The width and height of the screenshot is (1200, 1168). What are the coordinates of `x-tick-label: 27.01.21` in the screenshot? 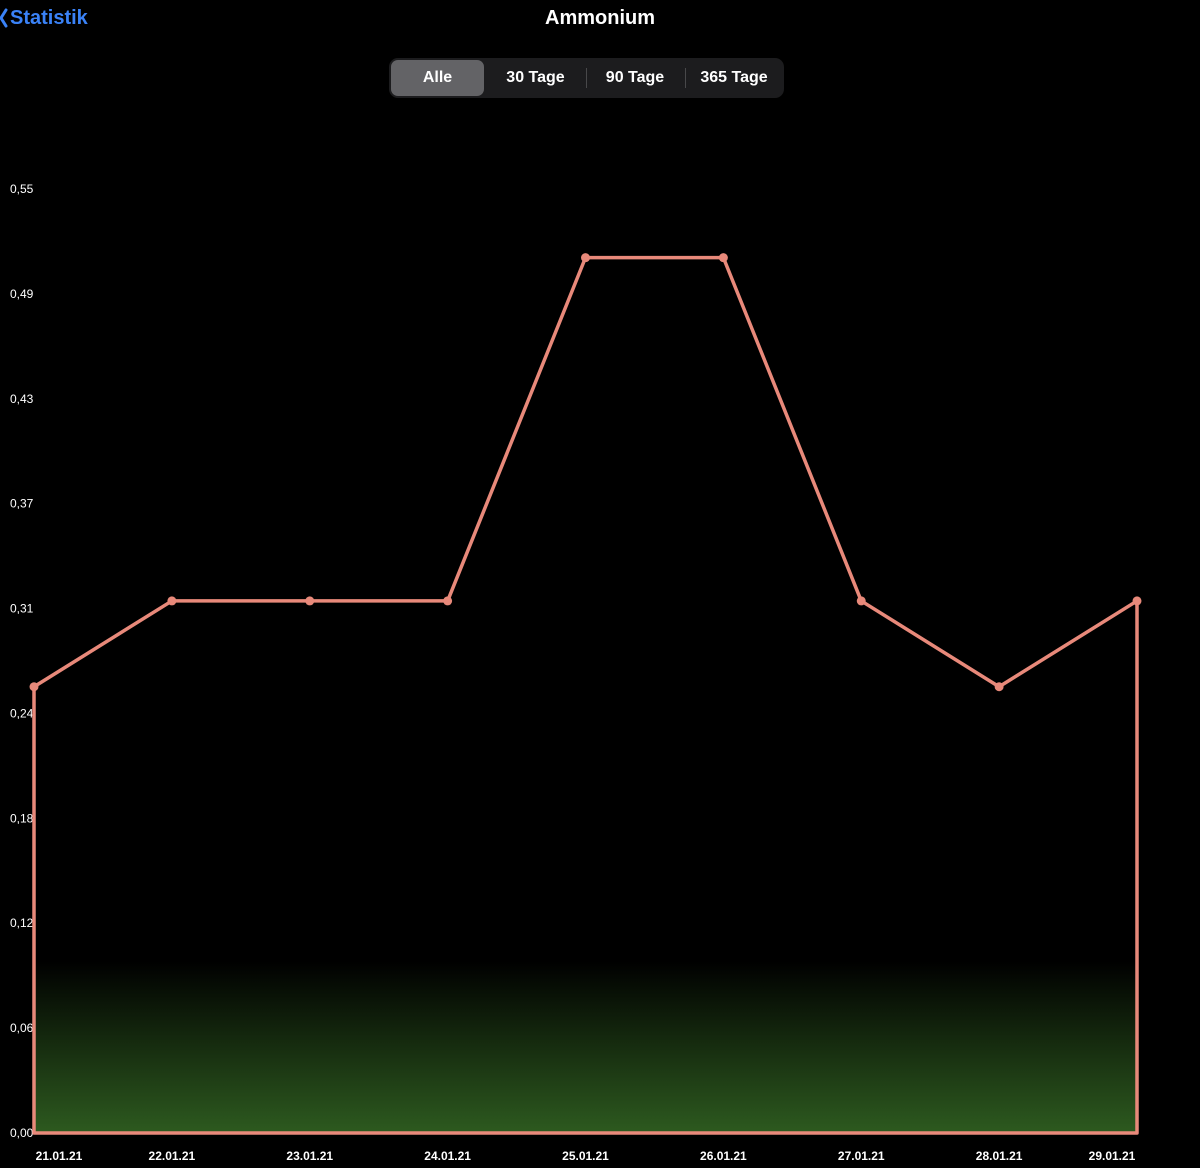 It's located at (861, 1156).